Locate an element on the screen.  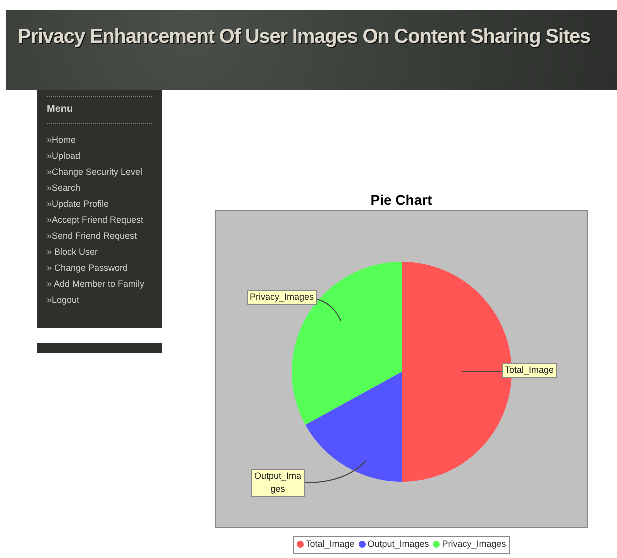
legend-label: Output_Images is located at coordinates (399, 544).